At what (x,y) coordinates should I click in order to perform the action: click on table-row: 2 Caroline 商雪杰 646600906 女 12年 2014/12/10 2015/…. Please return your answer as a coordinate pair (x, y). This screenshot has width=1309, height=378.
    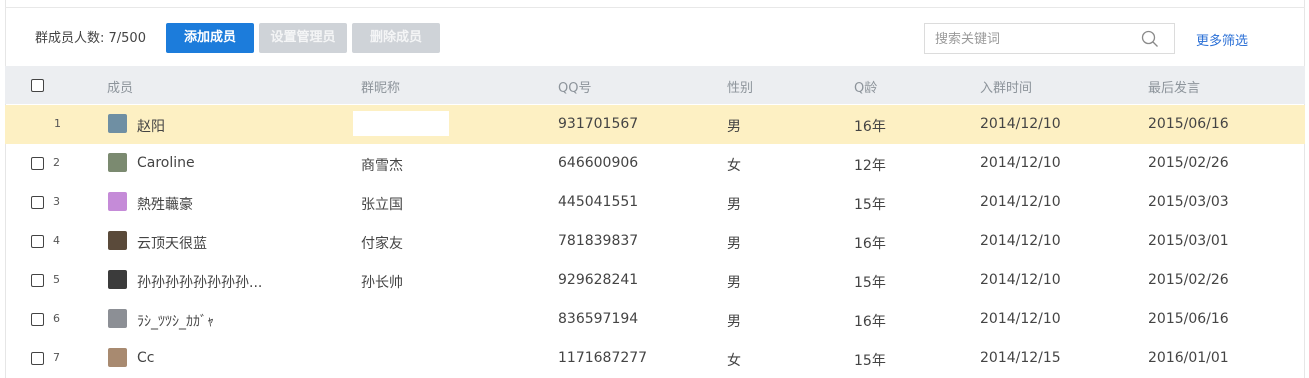
    Looking at the image, I should click on (655, 163).